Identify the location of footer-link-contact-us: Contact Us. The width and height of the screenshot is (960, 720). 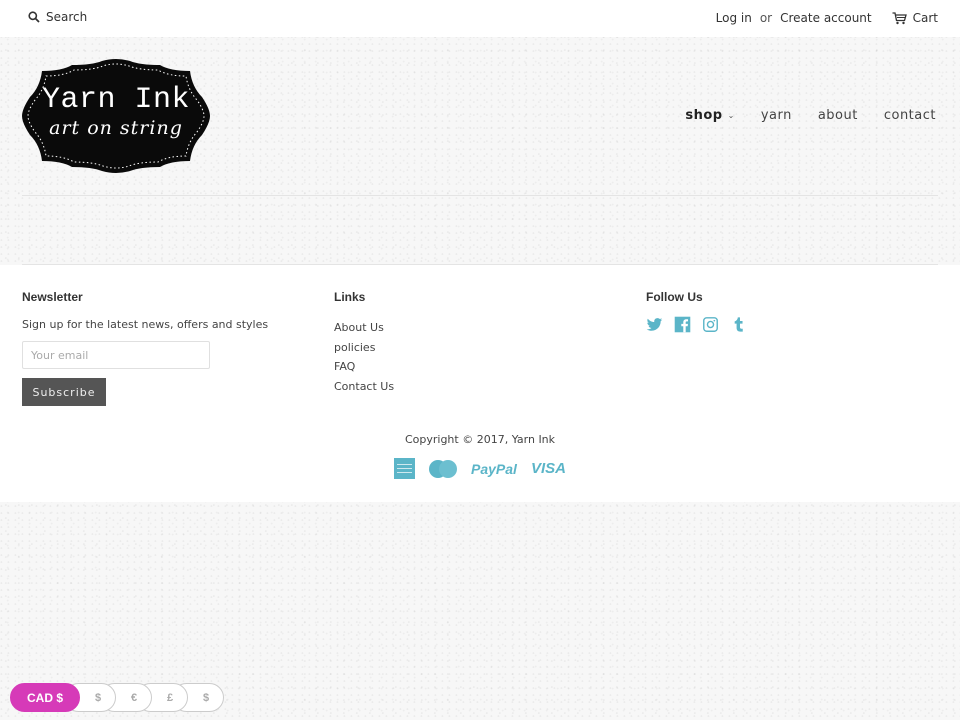
(464, 387).